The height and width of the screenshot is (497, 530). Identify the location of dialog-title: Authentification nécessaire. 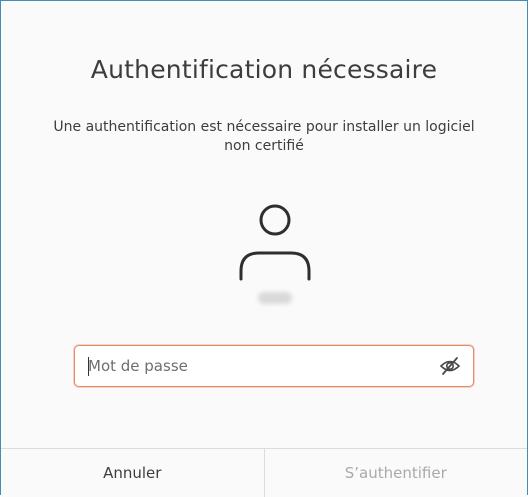
(264, 69).